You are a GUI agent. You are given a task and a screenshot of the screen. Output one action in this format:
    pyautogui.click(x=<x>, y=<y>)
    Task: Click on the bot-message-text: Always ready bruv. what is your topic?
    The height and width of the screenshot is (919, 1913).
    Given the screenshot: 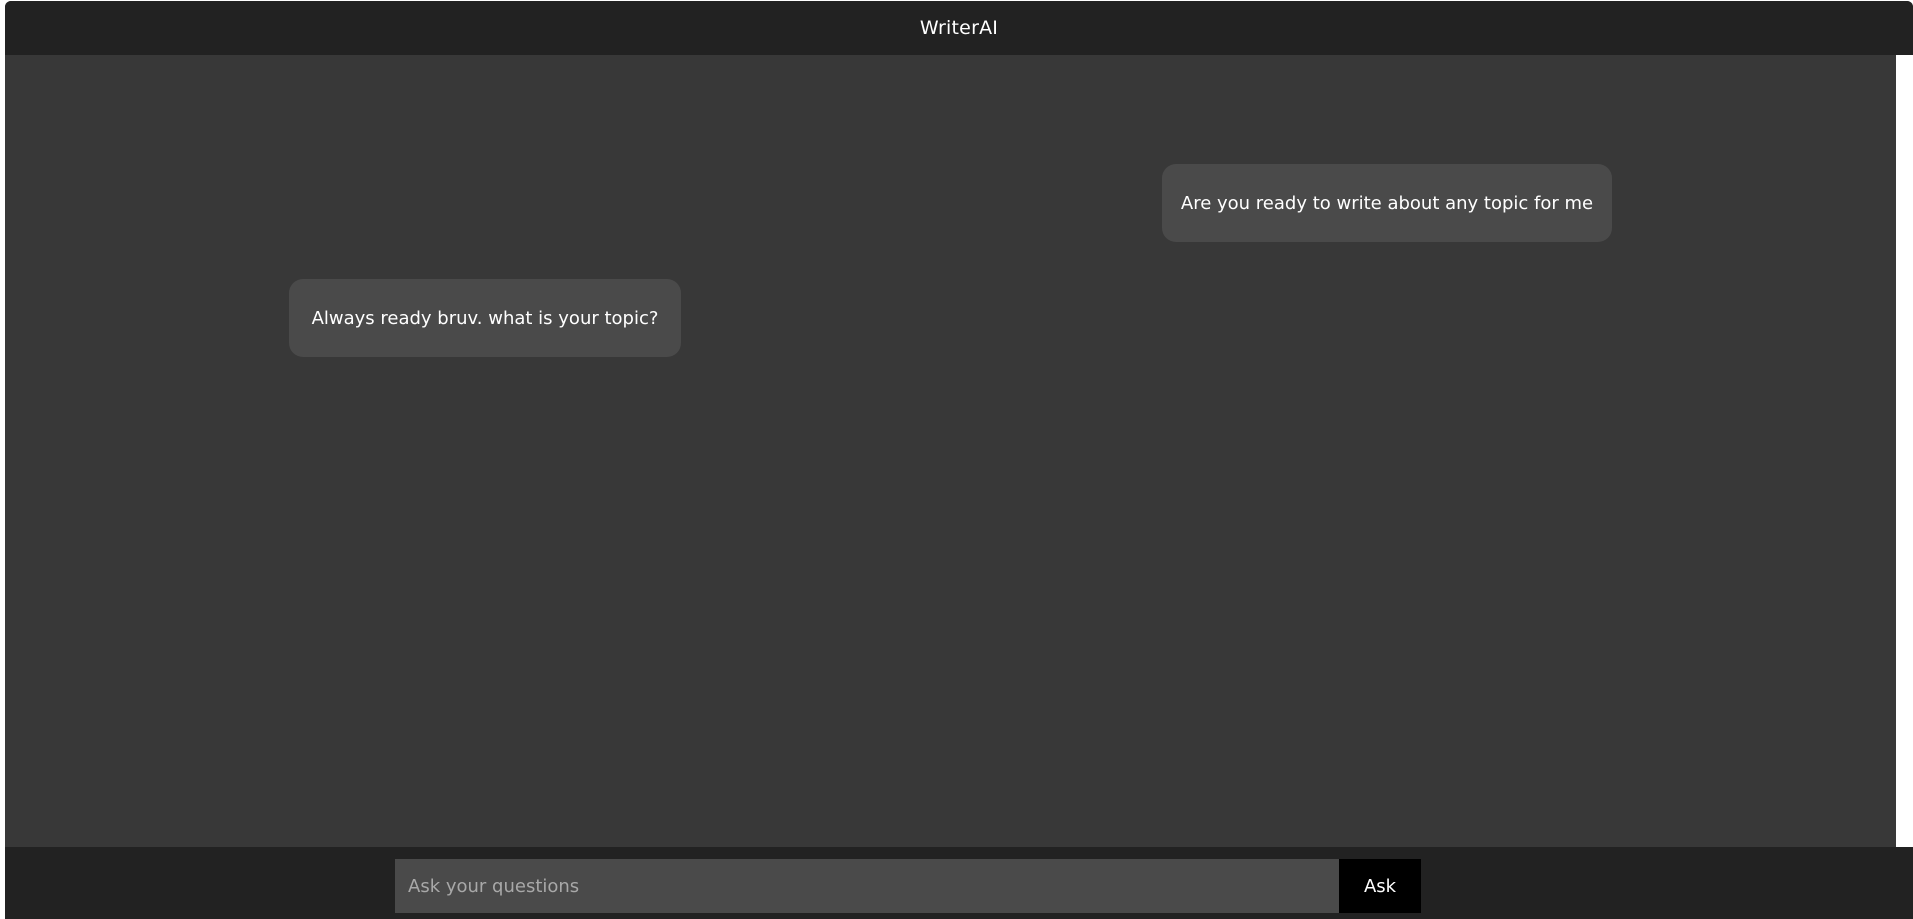 What is the action you would take?
    pyautogui.click(x=485, y=318)
    